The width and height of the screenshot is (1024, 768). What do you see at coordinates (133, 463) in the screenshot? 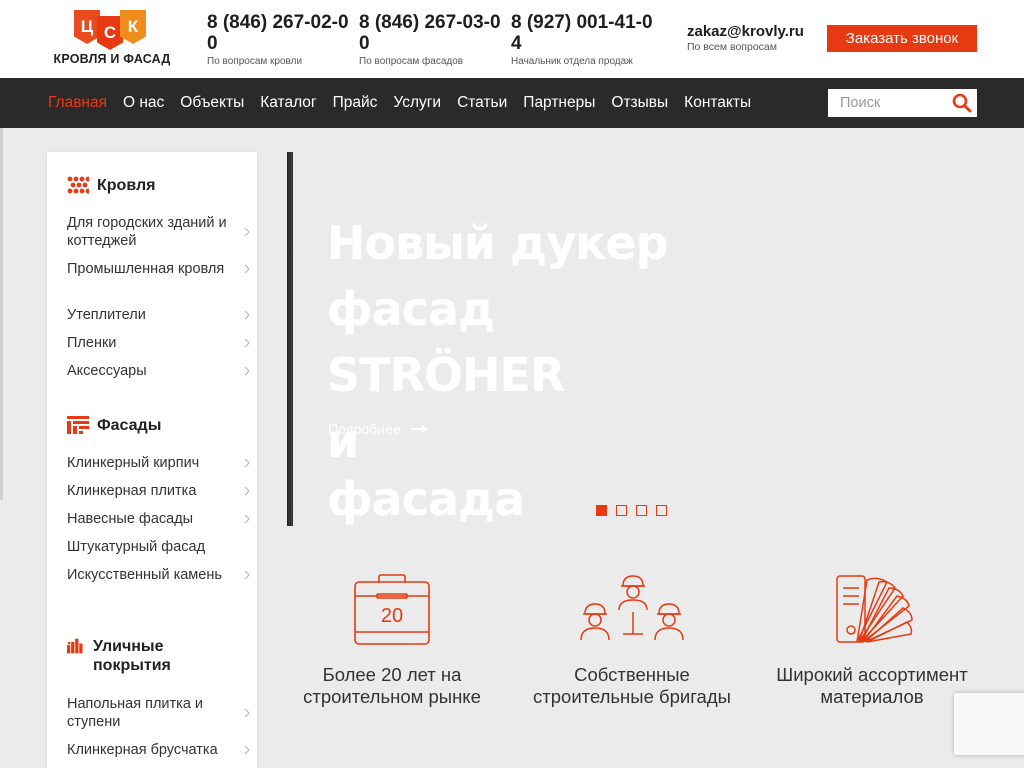
I see `sidebar-item-label: Клинкерный кирпич` at bounding box center [133, 463].